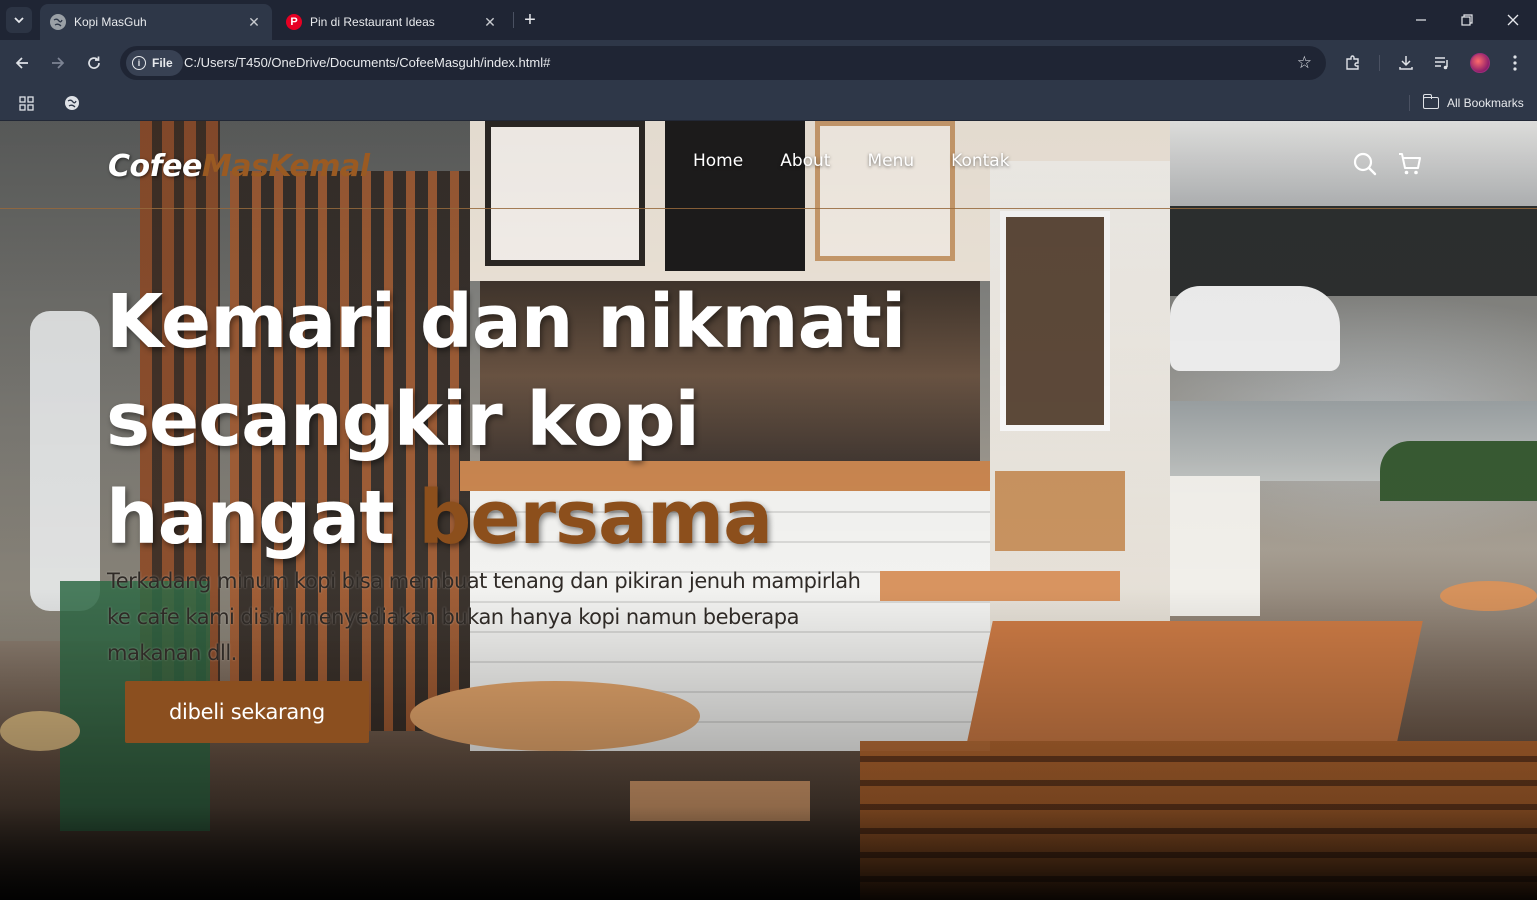 The image size is (1537, 900). I want to click on tab-pinterest: P Pin di Restaurant Ideas ✕, so click(392, 22).